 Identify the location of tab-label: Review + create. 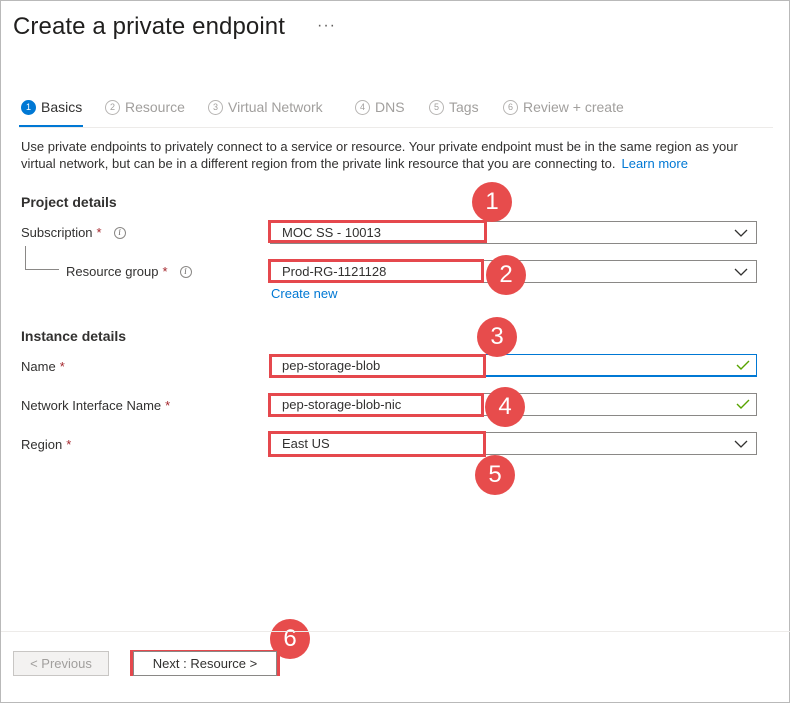
(573, 107).